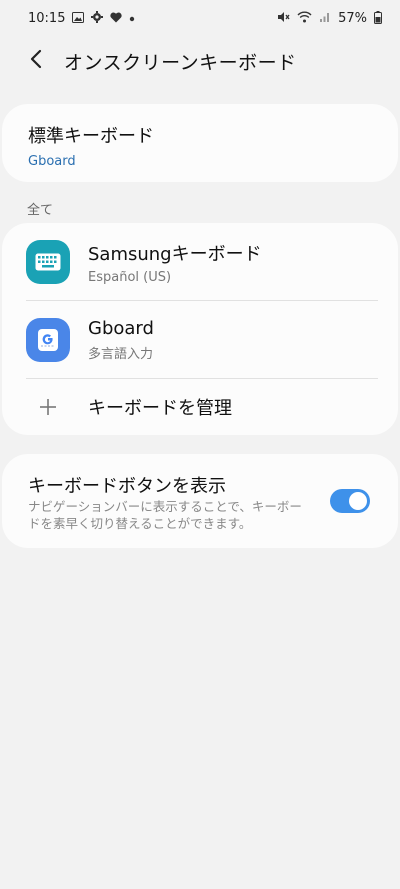 The height and width of the screenshot is (889, 400). I want to click on mute-icon, so click(283, 18).